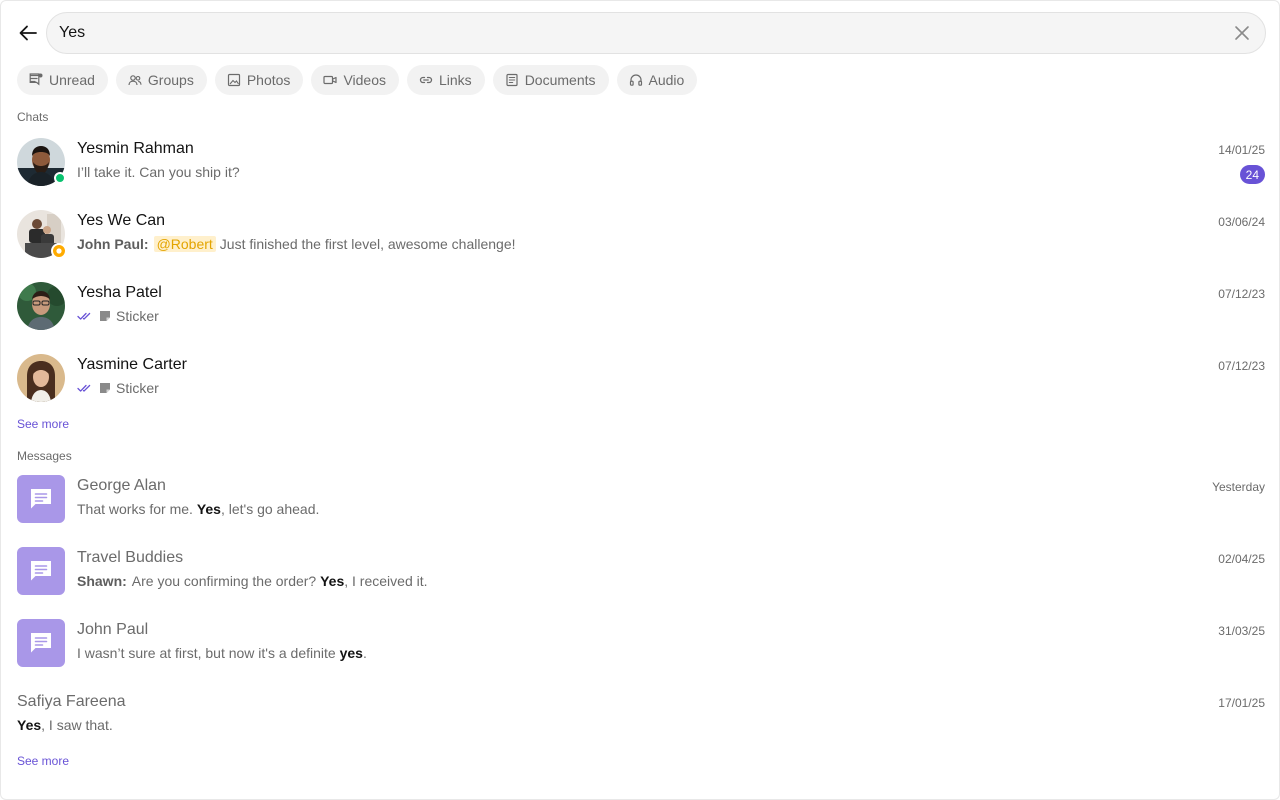  I want to click on last-message: I’ll take it. Can you ship it?, so click(158, 172).